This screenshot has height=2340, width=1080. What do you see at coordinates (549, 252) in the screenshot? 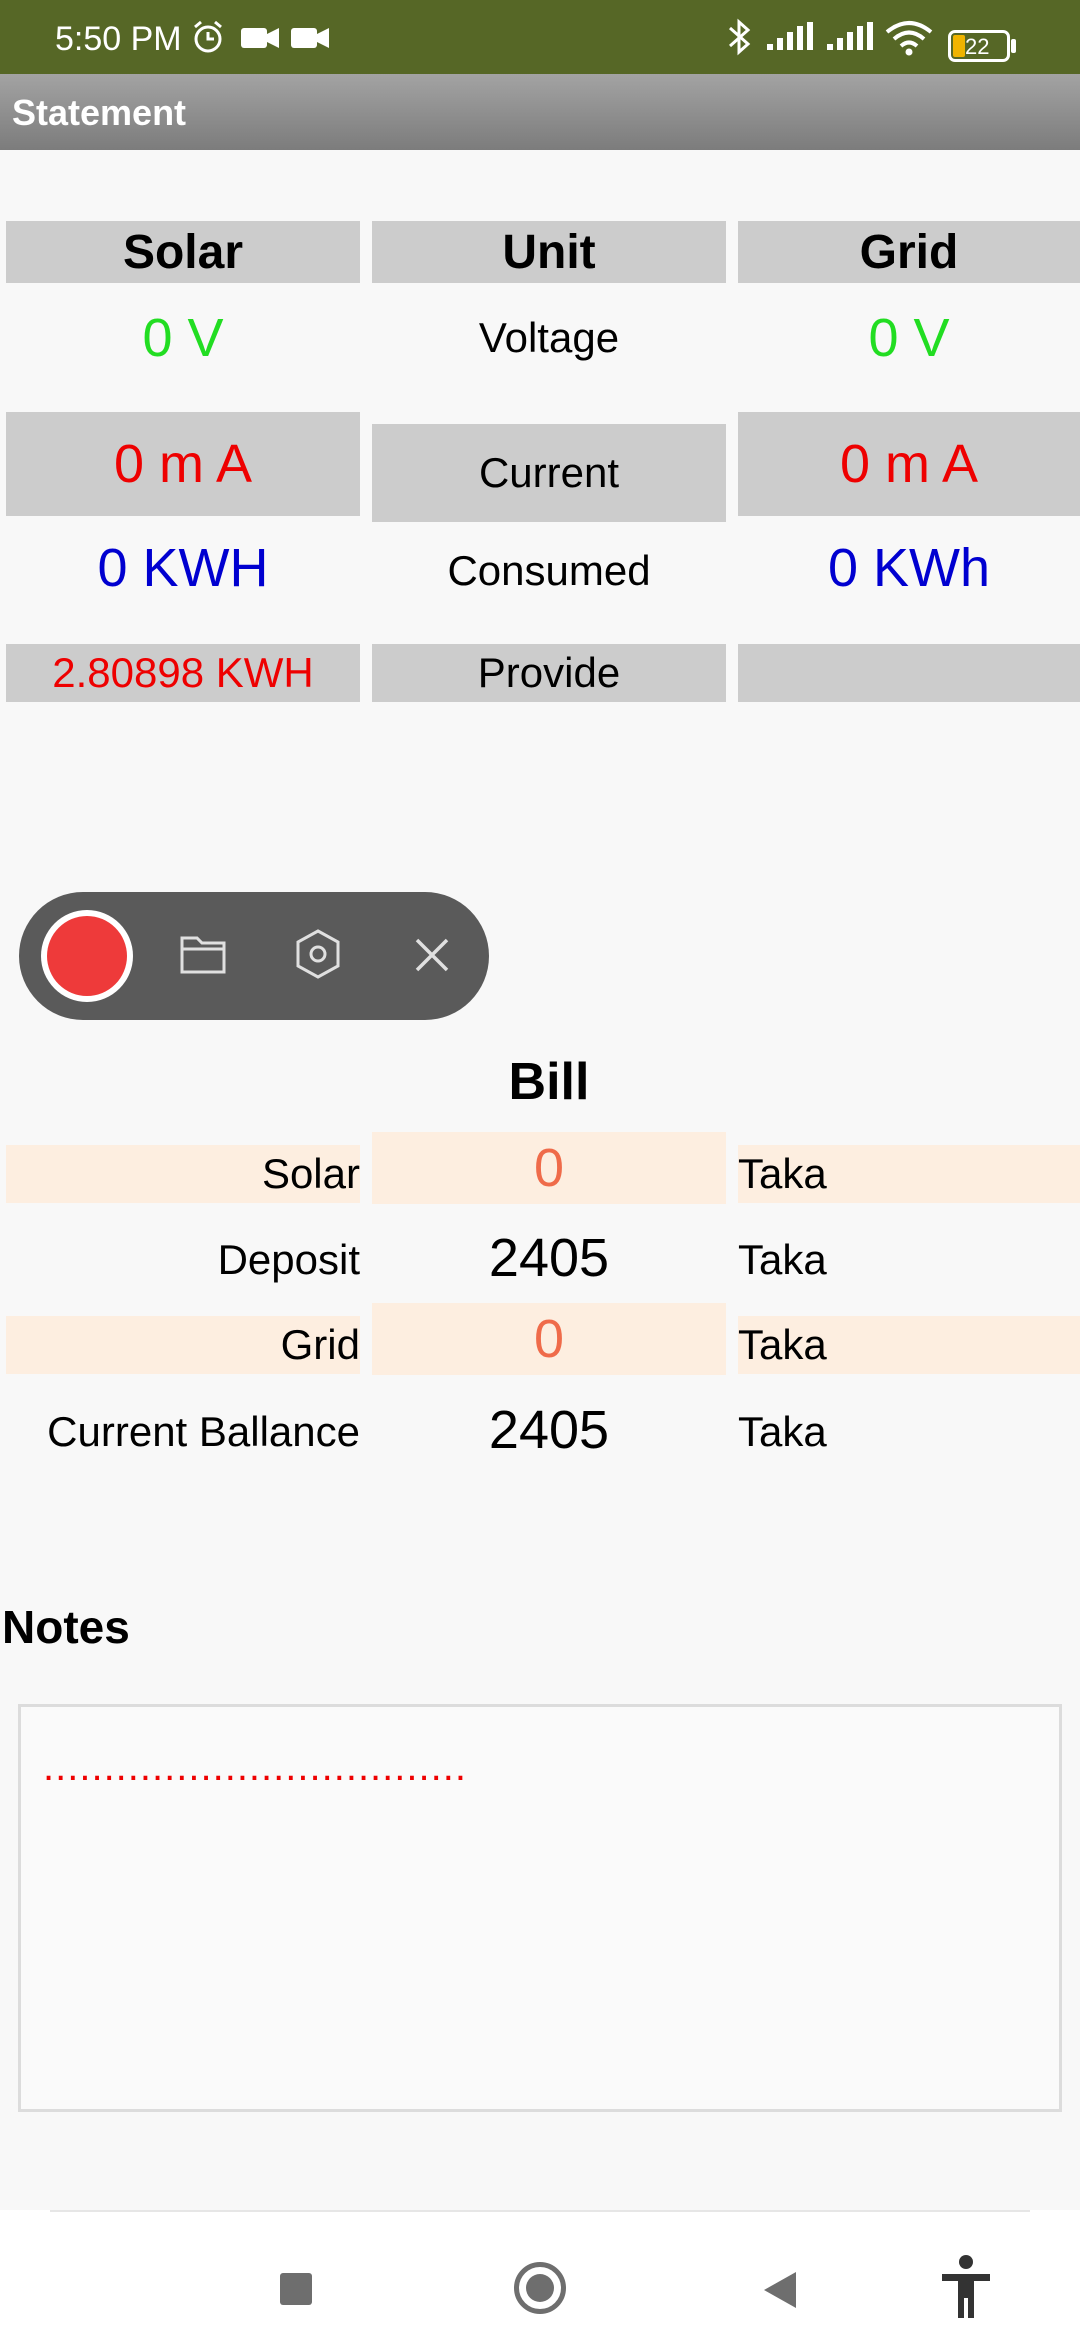
I see `header-unit: Unit` at bounding box center [549, 252].